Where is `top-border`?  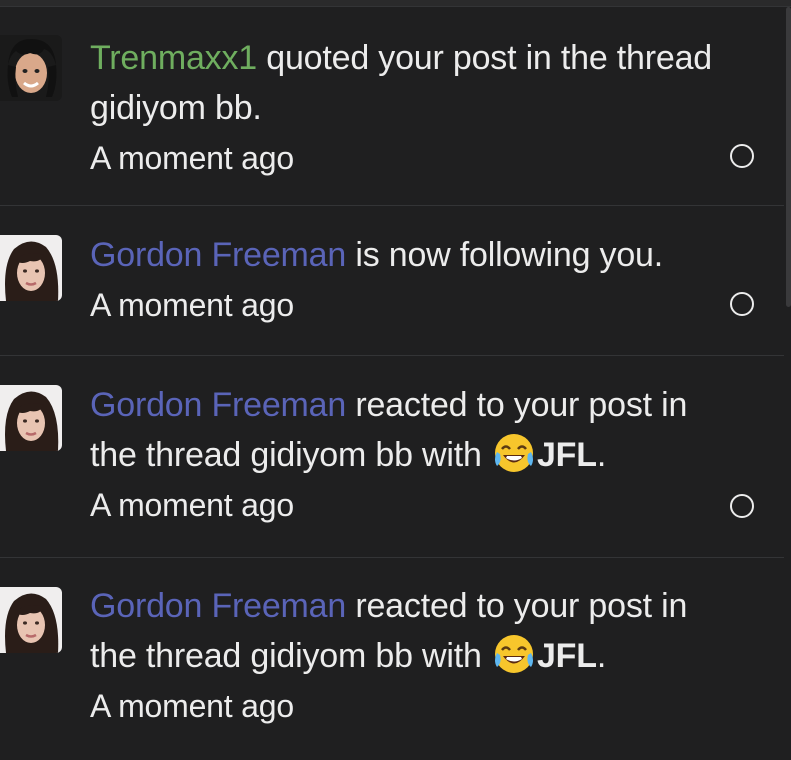
top-border is located at coordinates (395, 3).